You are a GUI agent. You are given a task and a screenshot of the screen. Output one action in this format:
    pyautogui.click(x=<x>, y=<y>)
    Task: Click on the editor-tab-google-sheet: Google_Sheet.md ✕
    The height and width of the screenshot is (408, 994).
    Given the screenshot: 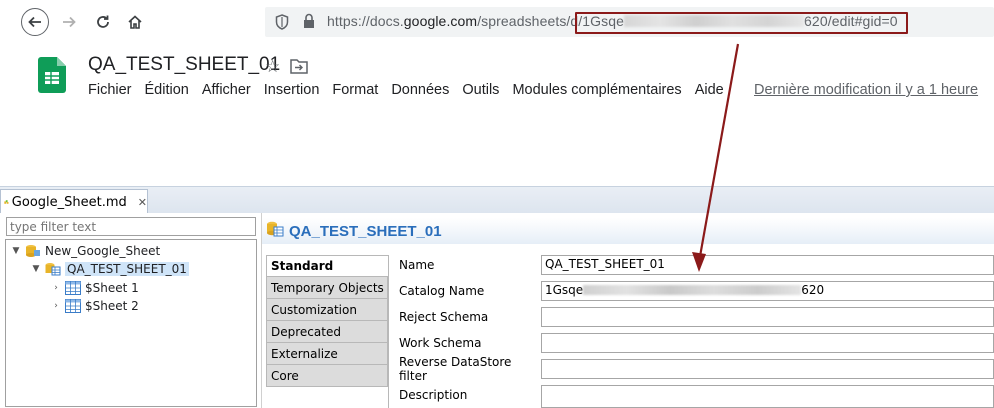 What is the action you would take?
    pyautogui.click(x=74, y=201)
    